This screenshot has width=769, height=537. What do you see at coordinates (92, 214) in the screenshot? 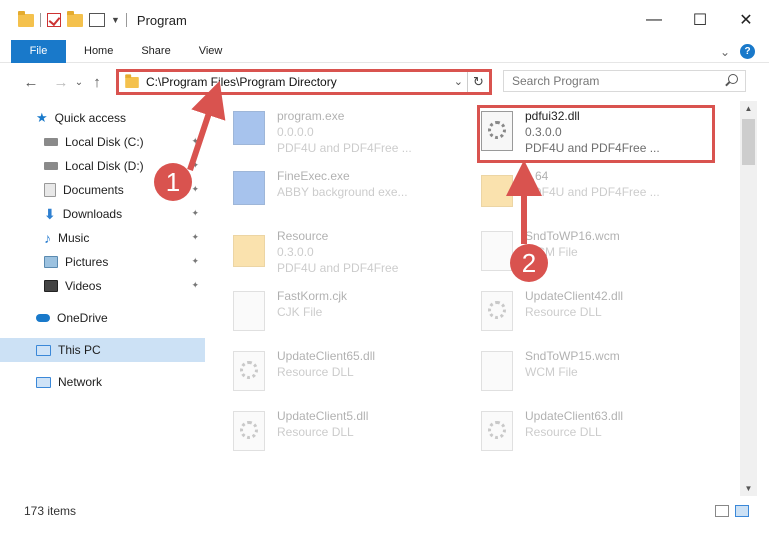
I see `sidebar-item-label: Downloads` at bounding box center [92, 214].